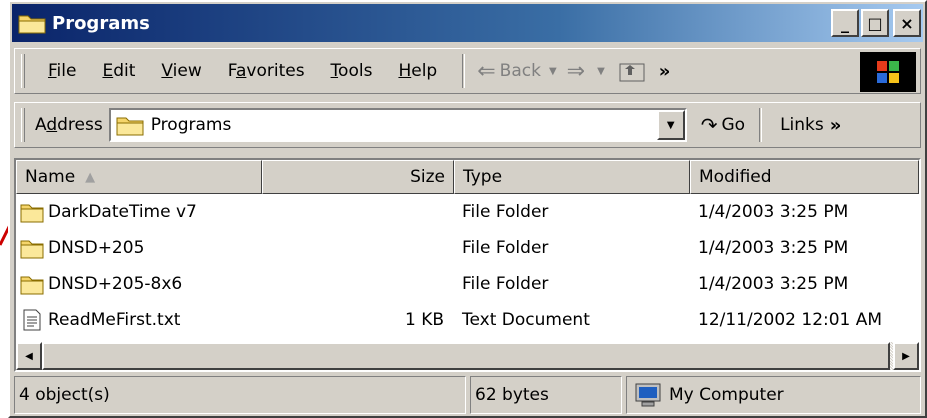  I want to click on menu-favorites: Favorites, so click(266, 71).